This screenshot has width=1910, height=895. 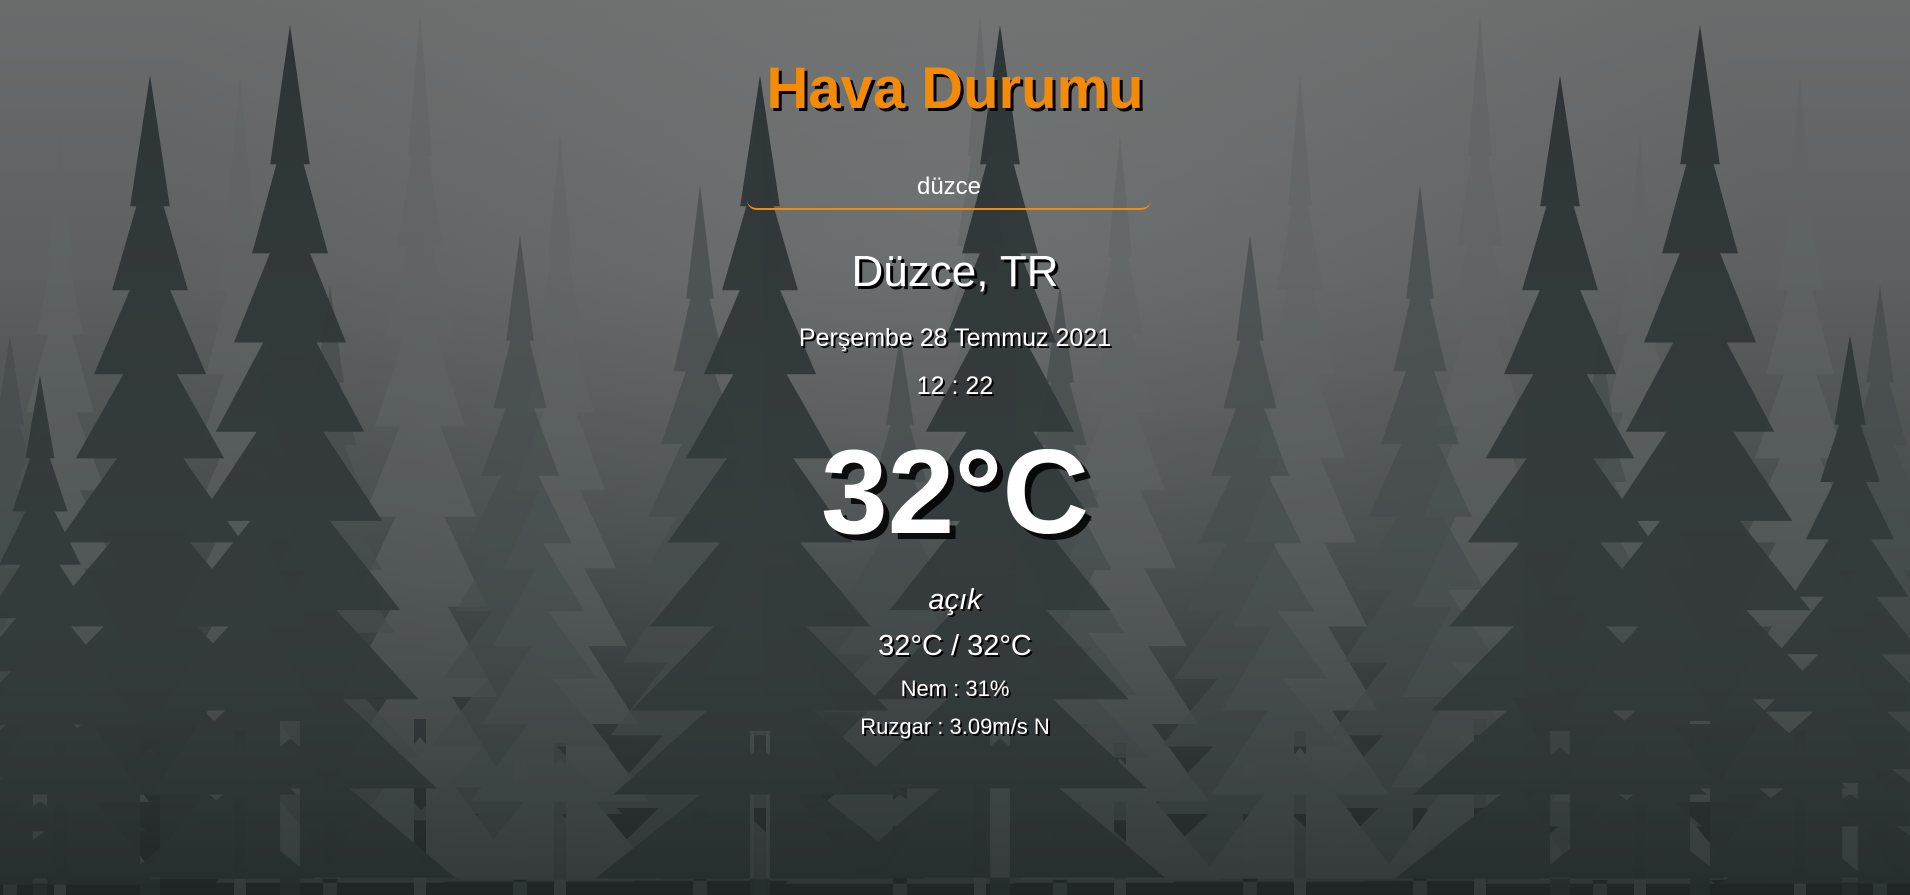 I want to click on search-box, so click(x=949, y=185).